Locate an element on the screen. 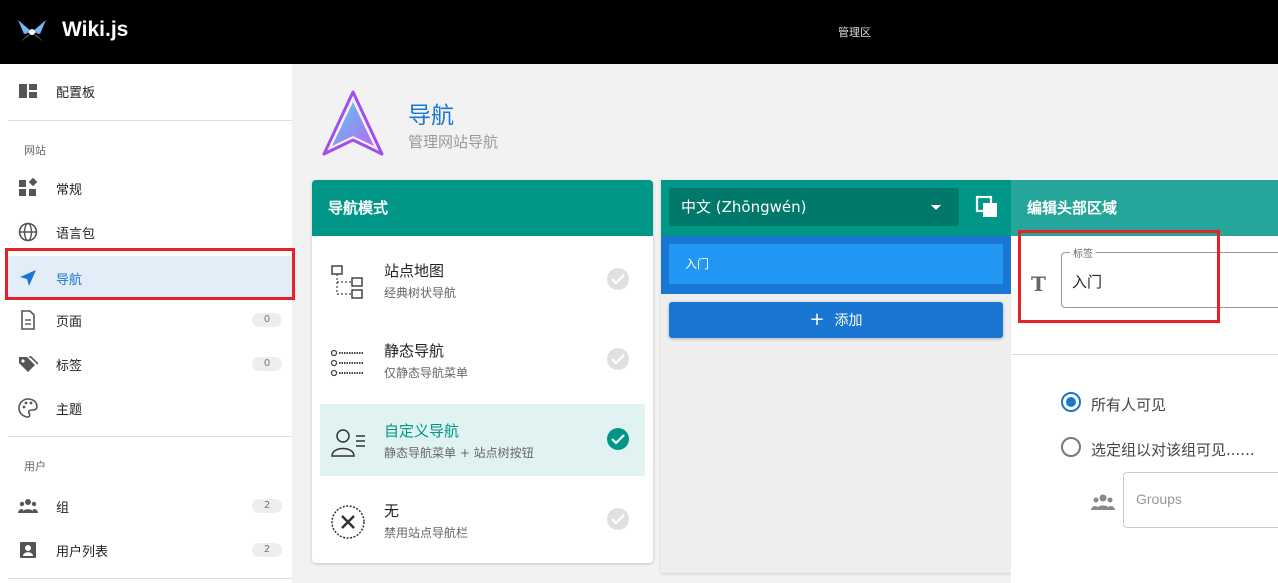 Image resolution: width=1278 pixels, height=583 pixels. sidebar-item-label: 配置板 is located at coordinates (76, 93).